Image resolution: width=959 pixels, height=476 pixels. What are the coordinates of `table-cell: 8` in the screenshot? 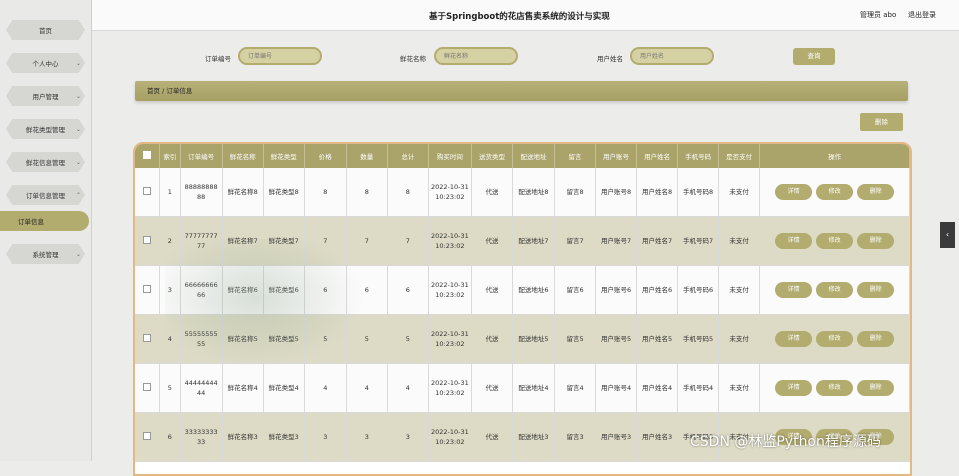 It's located at (367, 192).